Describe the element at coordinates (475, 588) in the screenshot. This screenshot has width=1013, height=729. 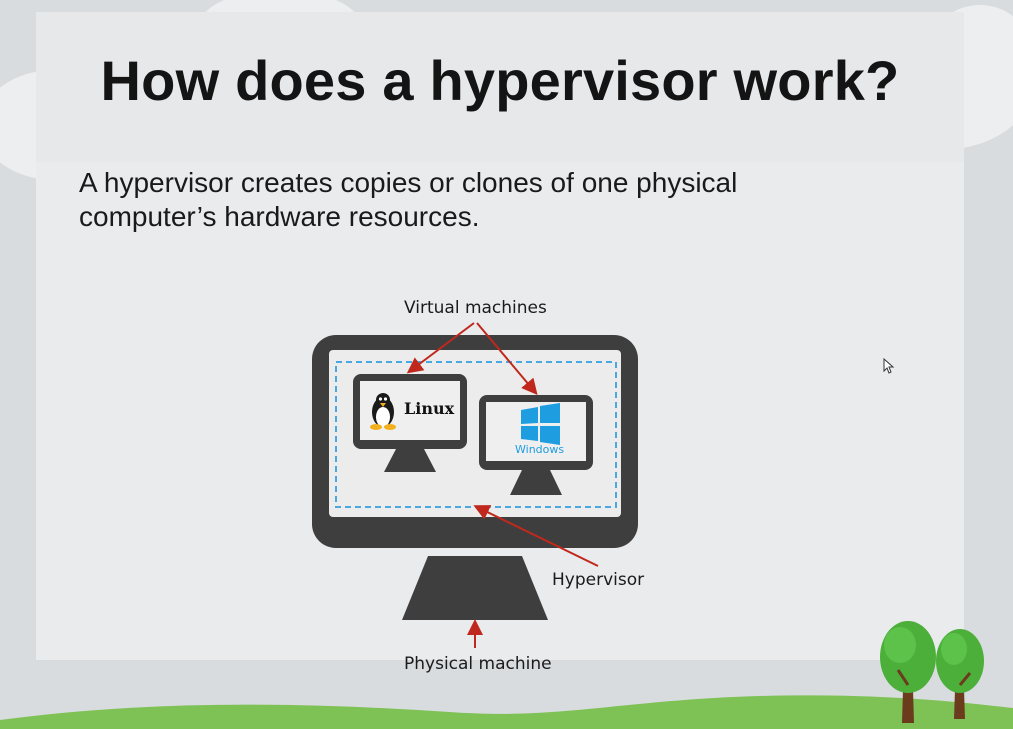
I see `physical-monitor-stand` at that location.